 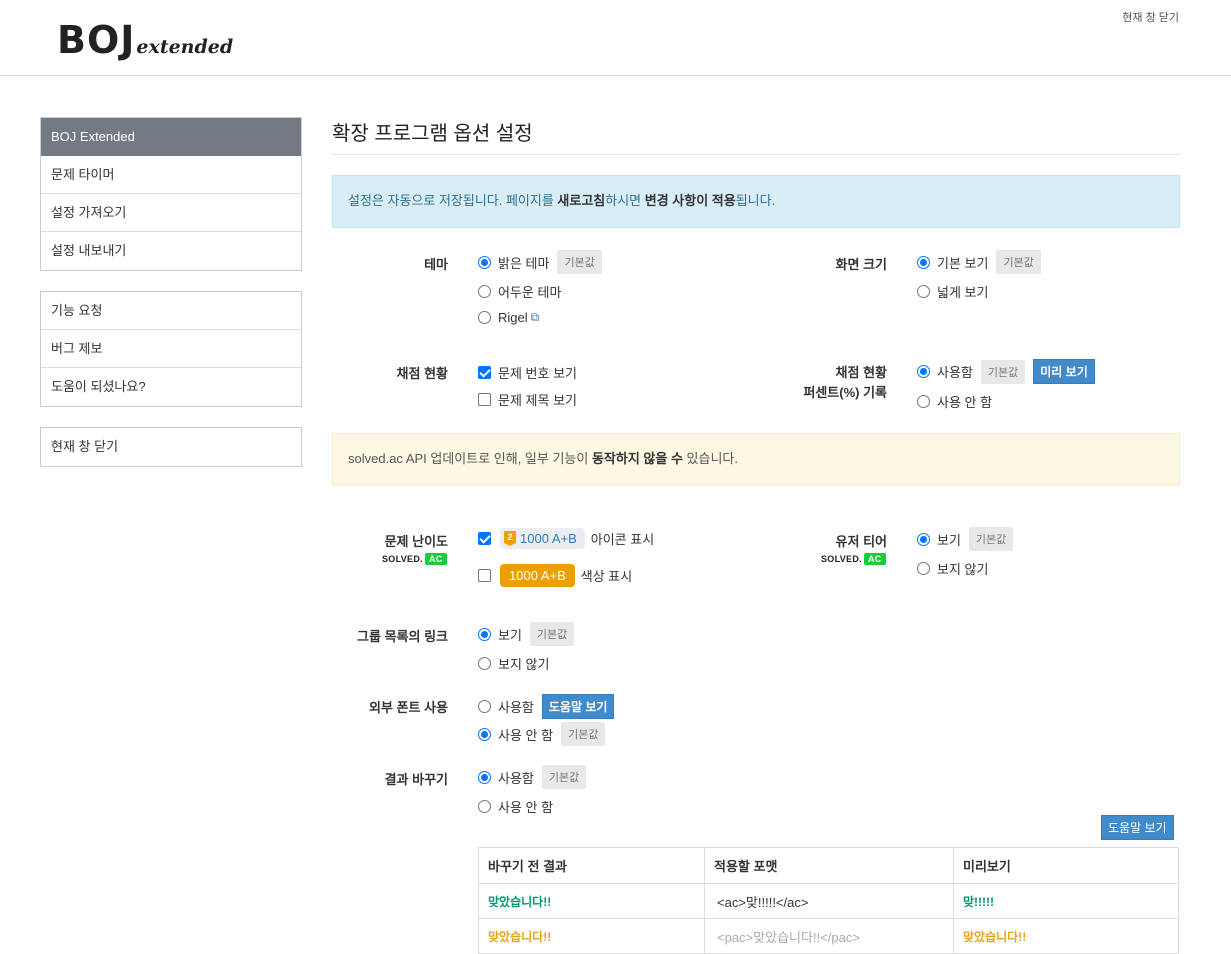 What do you see at coordinates (615, 38) in the screenshot?
I see `header: BOJextended 현재 창 닫기` at bounding box center [615, 38].